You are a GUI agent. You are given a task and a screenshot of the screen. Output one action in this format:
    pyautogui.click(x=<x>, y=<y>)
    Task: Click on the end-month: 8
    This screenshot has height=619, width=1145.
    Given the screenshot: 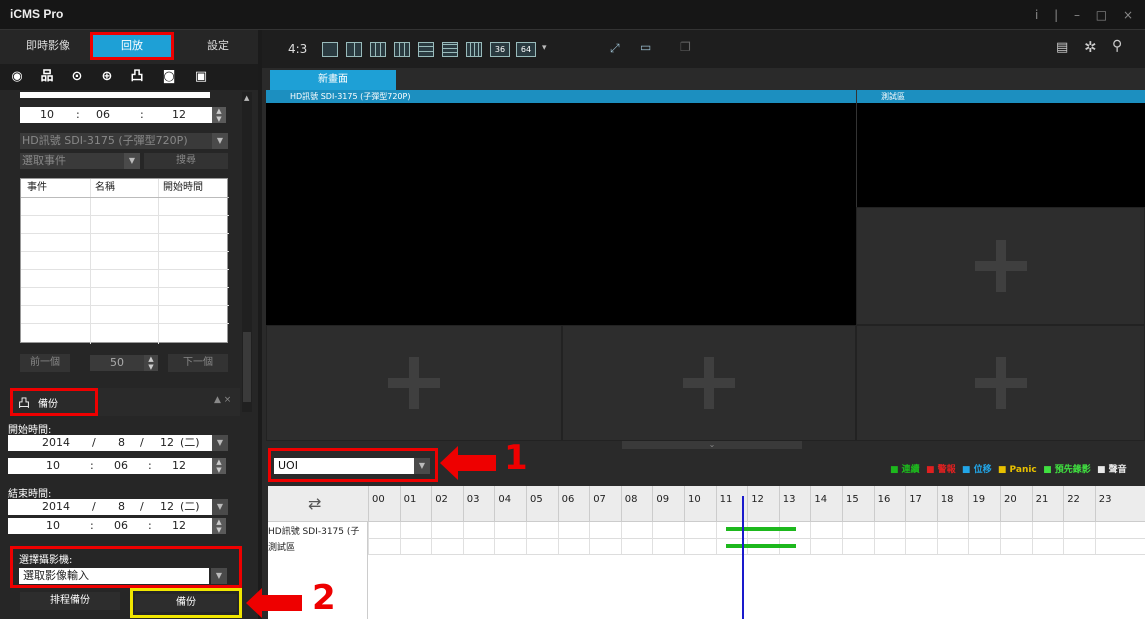 What is the action you would take?
    pyautogui.click(x=121, y=506)
    